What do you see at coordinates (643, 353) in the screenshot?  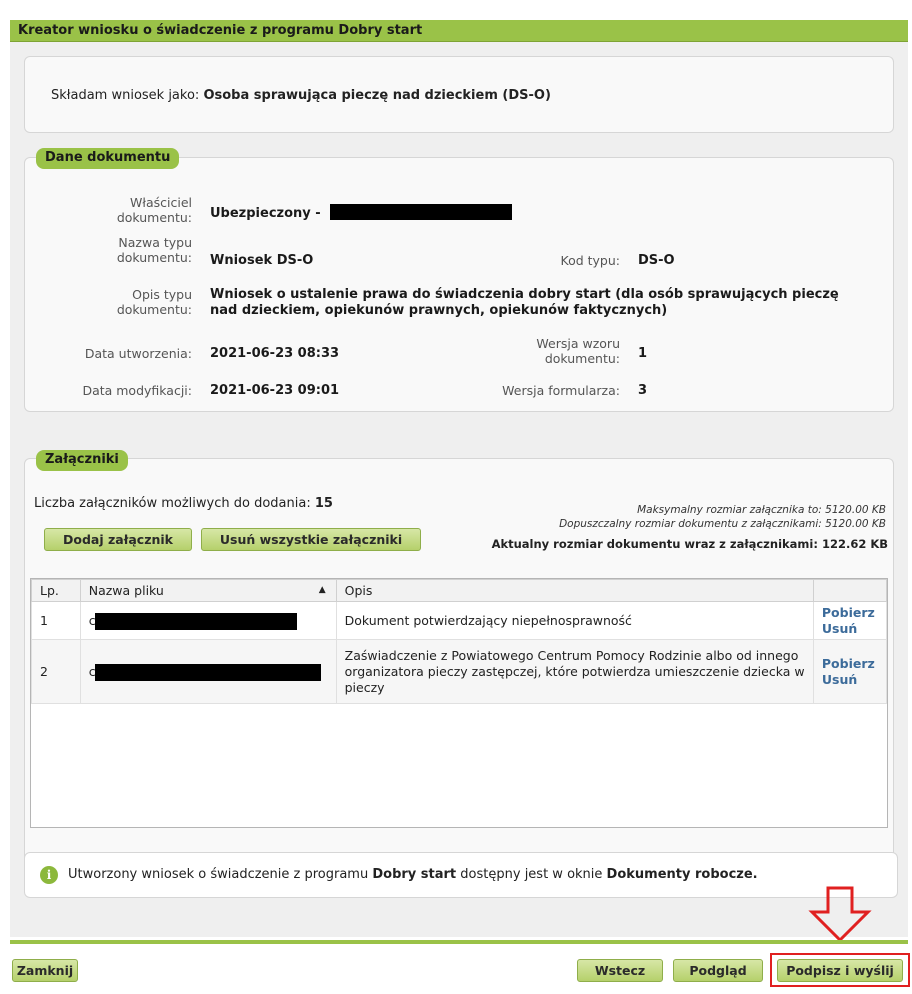 I see `template-version-value: 1` at bounding box center [643, 353].